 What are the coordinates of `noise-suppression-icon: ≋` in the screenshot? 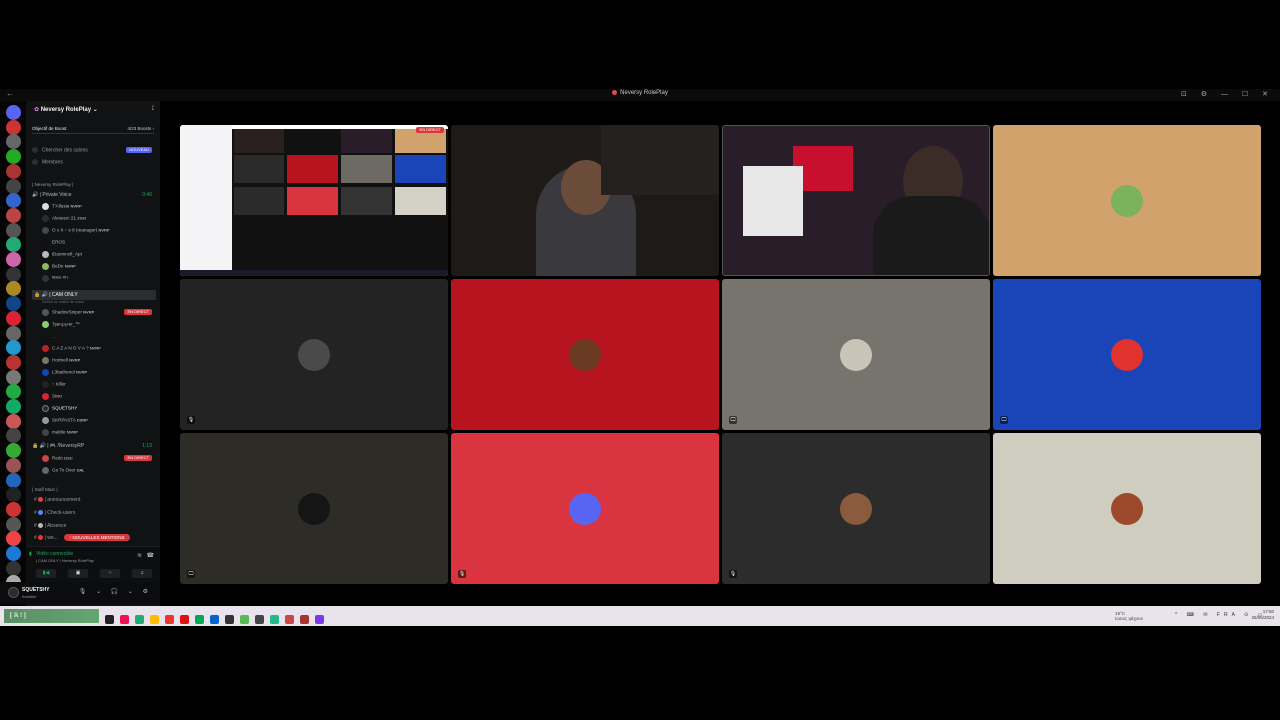 It's located at (139, 555).